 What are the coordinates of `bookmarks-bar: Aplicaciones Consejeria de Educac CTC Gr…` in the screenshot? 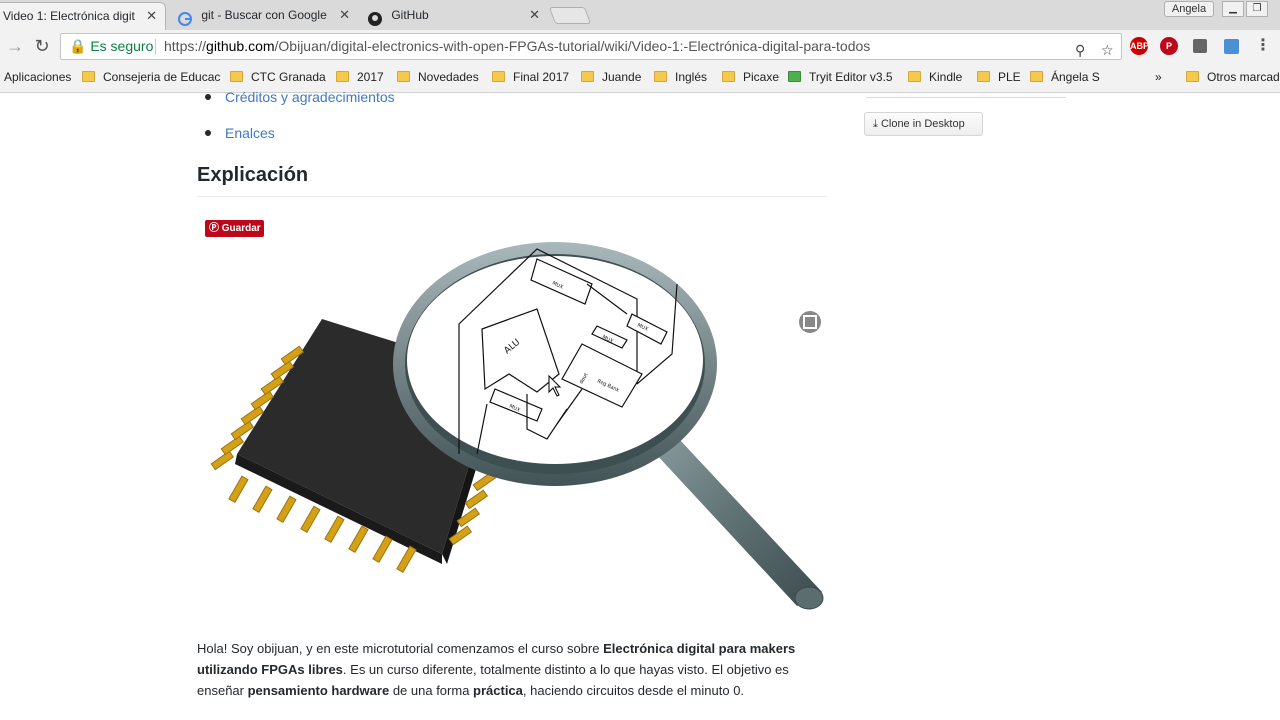 It's located at (640, 78).